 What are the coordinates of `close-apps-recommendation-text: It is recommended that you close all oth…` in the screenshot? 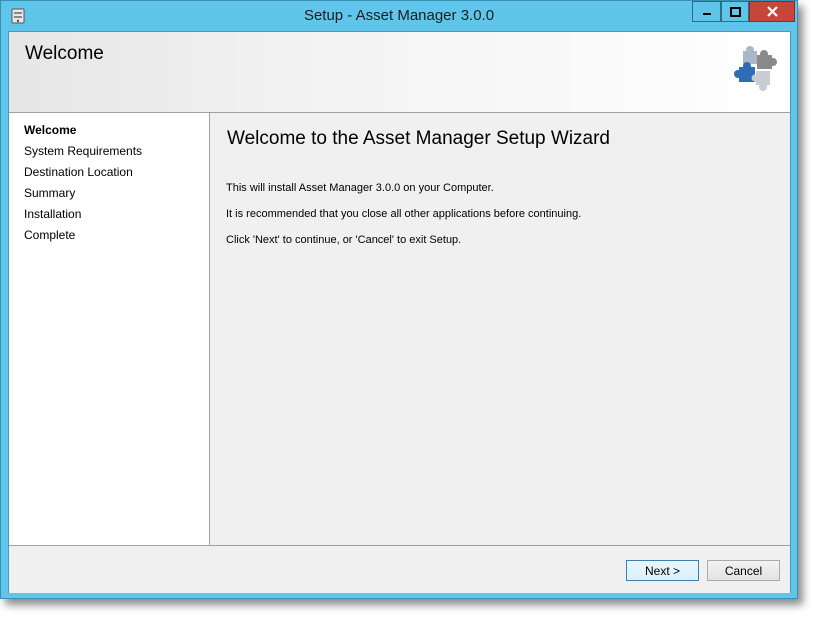 It's located at (404, 214).